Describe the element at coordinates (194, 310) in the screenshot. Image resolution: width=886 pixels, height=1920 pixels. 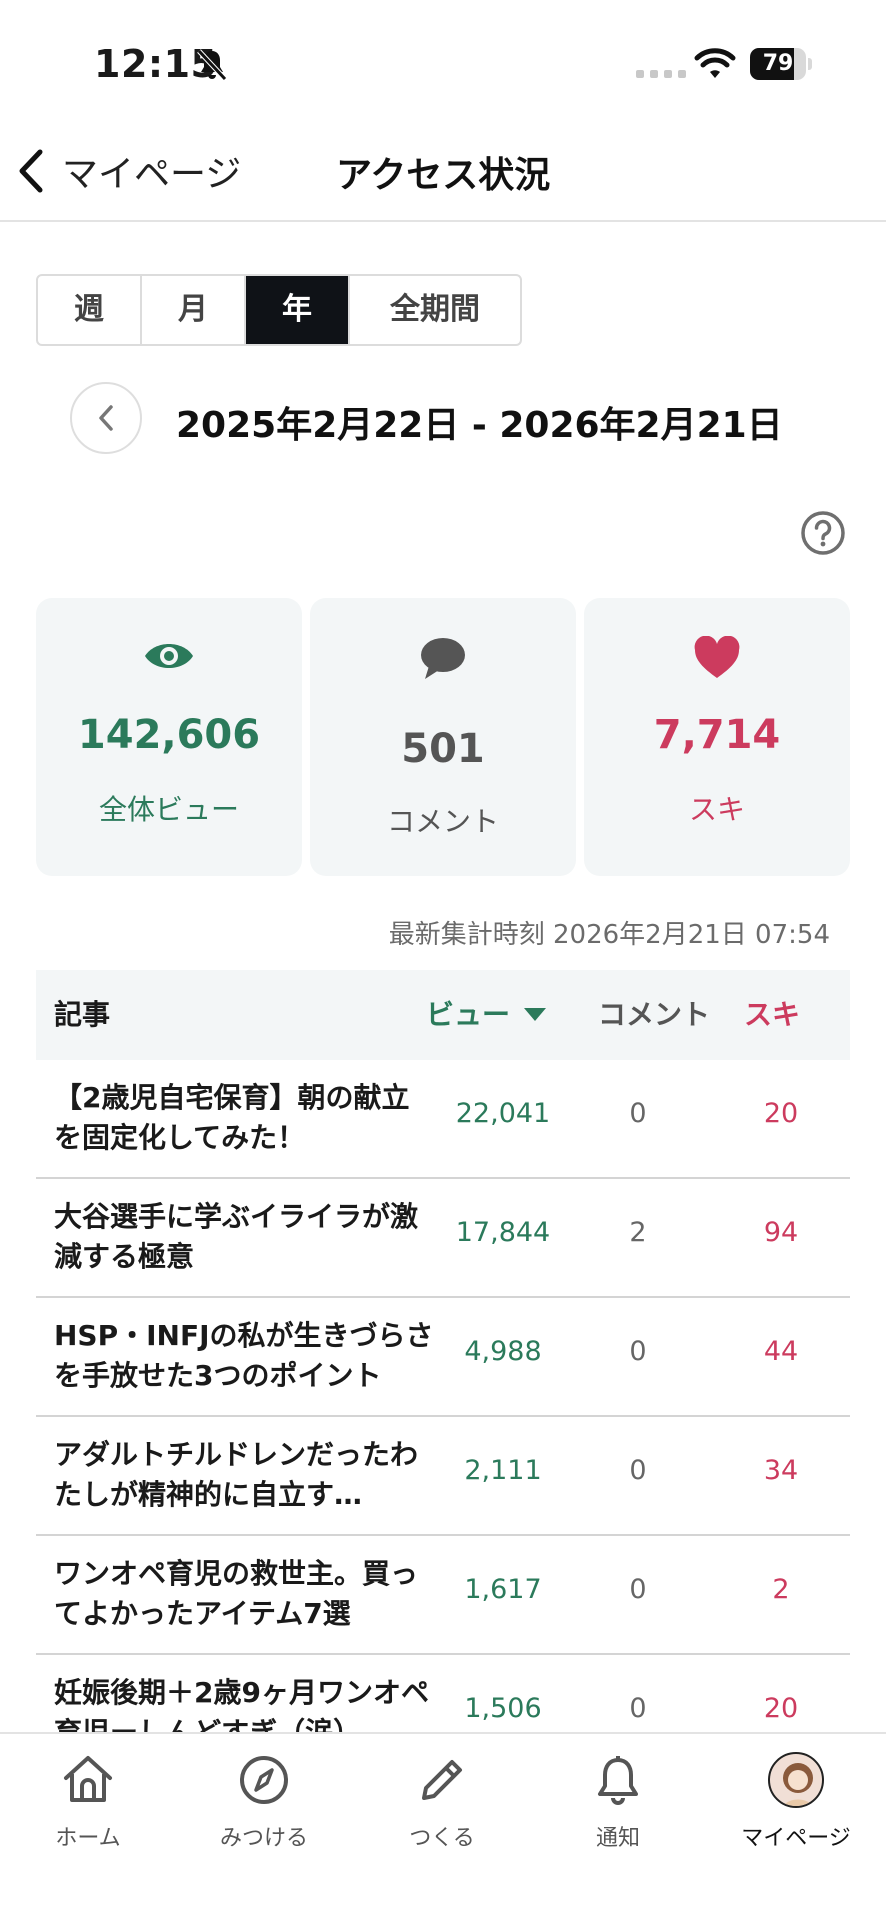
I see `tab-month: 月` at that location.